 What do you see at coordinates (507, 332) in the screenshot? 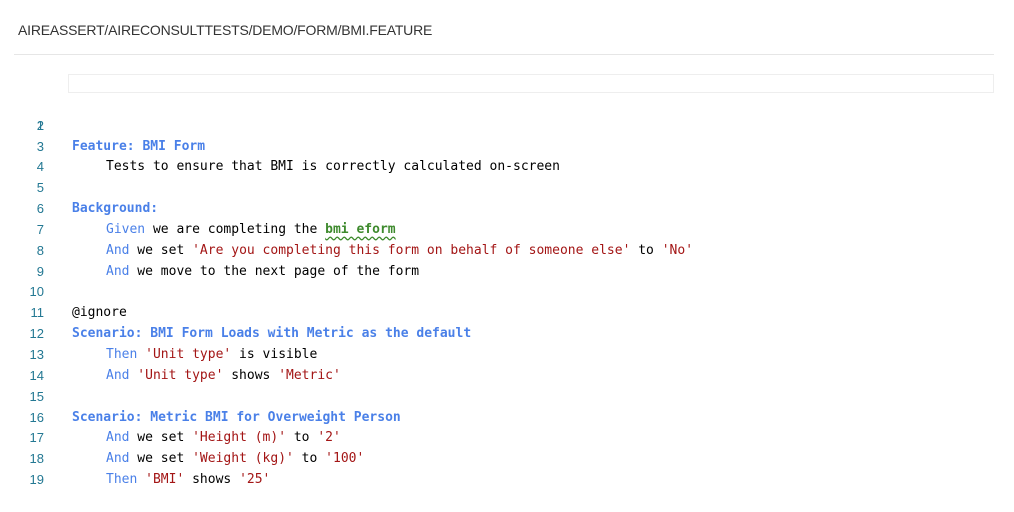
I see `code-line: 12 Then 'Unit type' is visible` at bounding box center [507, 332].